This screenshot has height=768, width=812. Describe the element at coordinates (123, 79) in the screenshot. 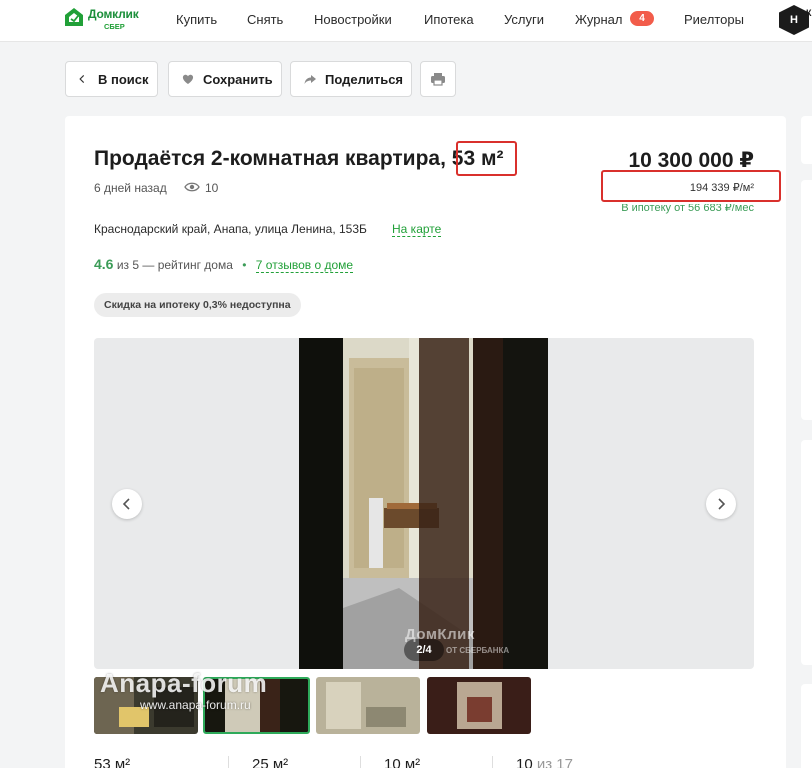

I see `back-label: В поиск` at that location.